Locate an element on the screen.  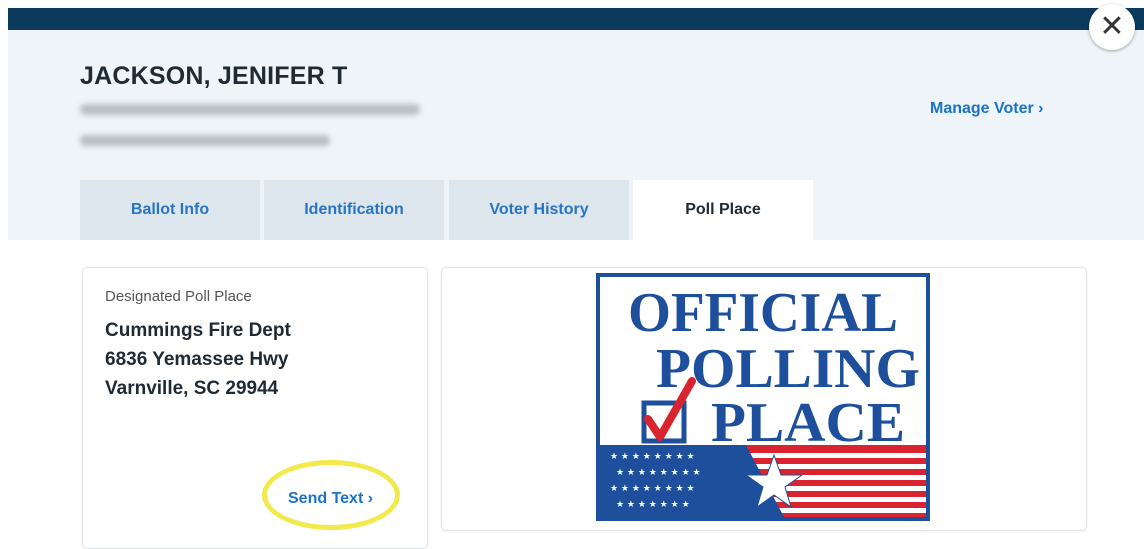
poll-place-label: Designated Poll Place is located at coordinates (178, 296).